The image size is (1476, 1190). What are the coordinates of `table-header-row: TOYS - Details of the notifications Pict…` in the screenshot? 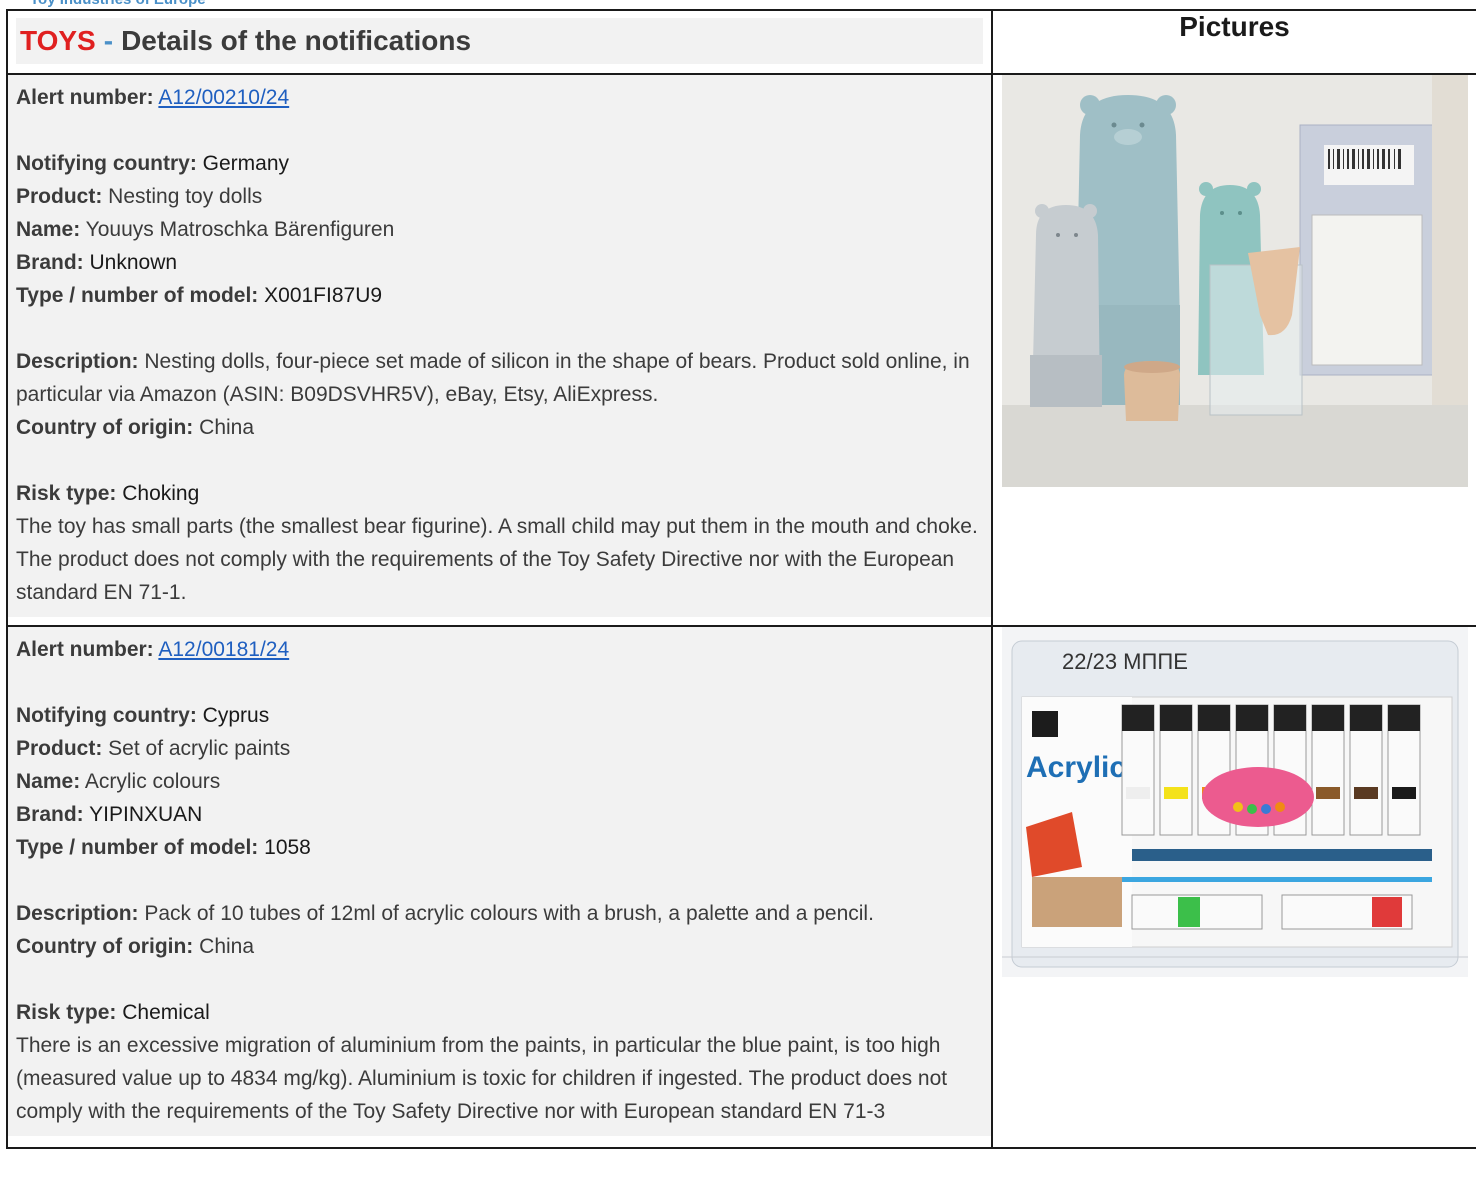 It's located at (741, 42).